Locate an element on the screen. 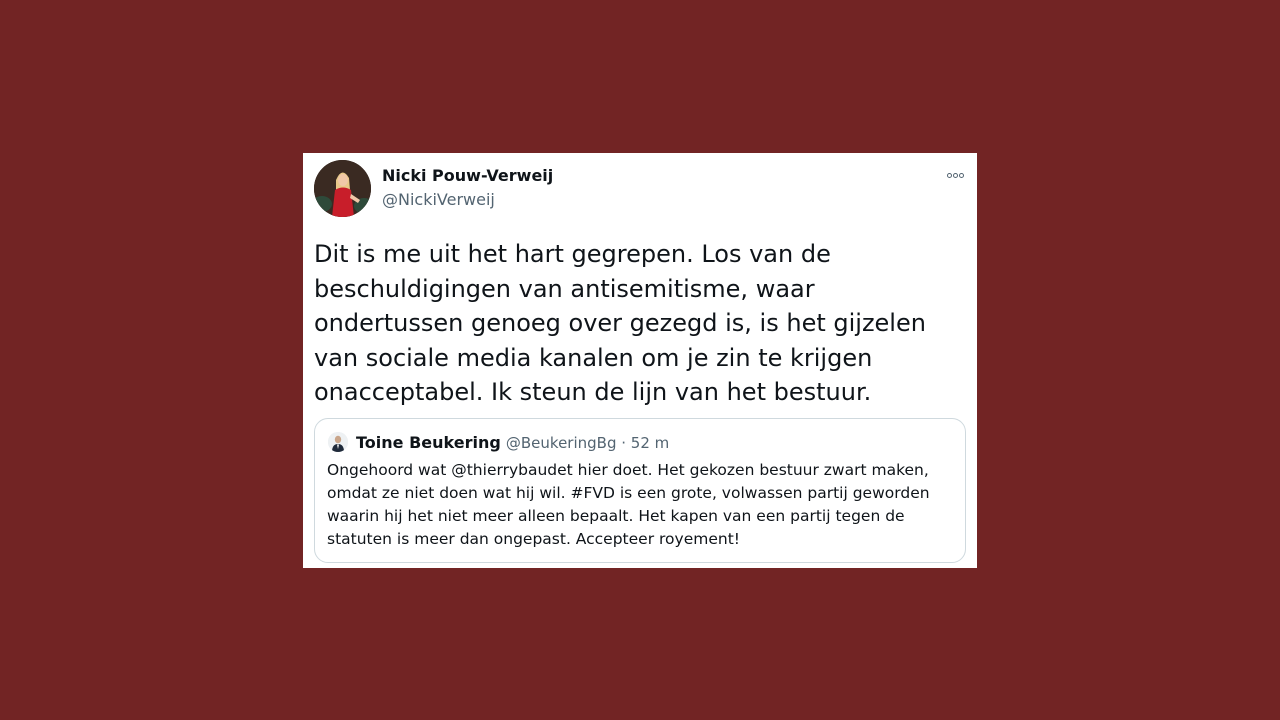 This screenshot has width=1280, height=720. quoted-author-handle: @BeukeringBg is located at coordinates (561, 443).